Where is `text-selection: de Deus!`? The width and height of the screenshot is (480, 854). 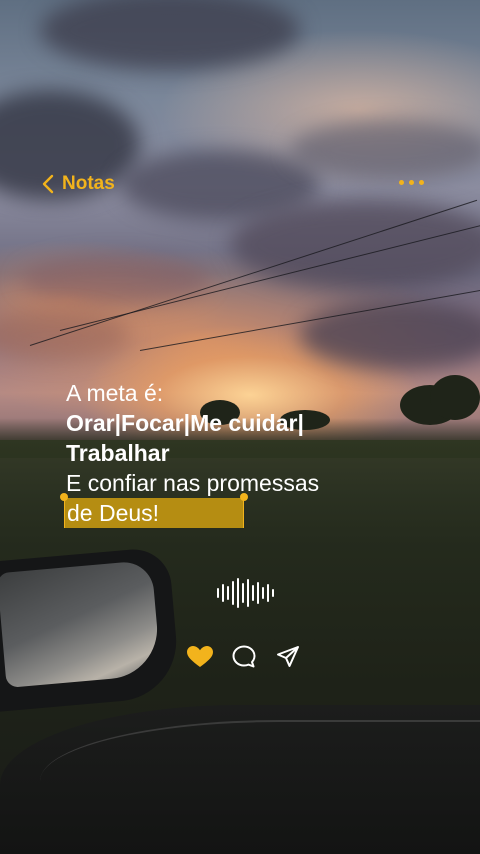
text-selection: de Deus! is located at coordinates (154, 510).